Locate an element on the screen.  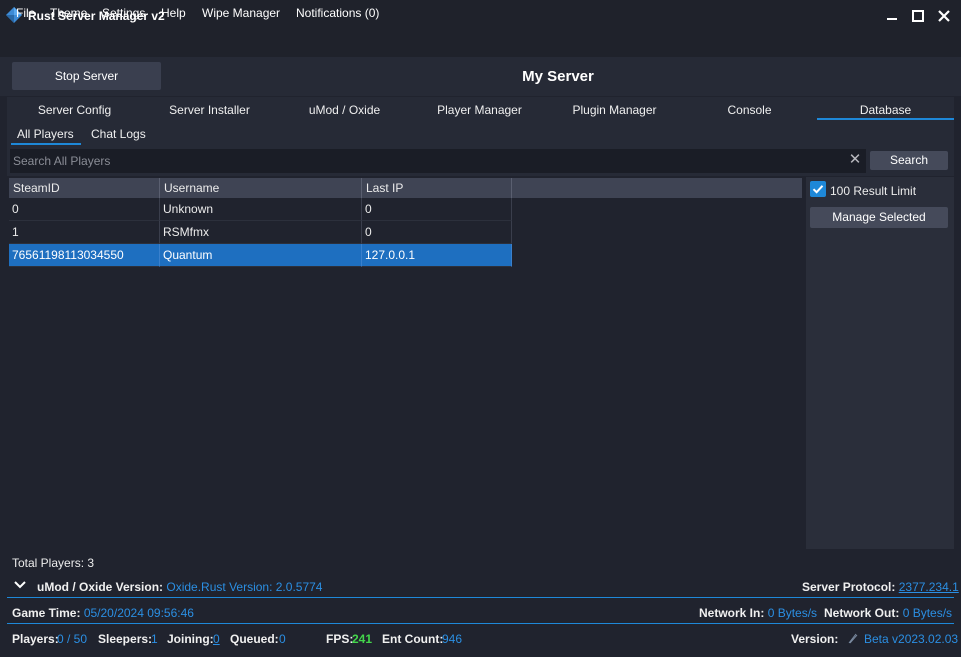
network-in-label: Network In: is located at coordinates (732, 613).